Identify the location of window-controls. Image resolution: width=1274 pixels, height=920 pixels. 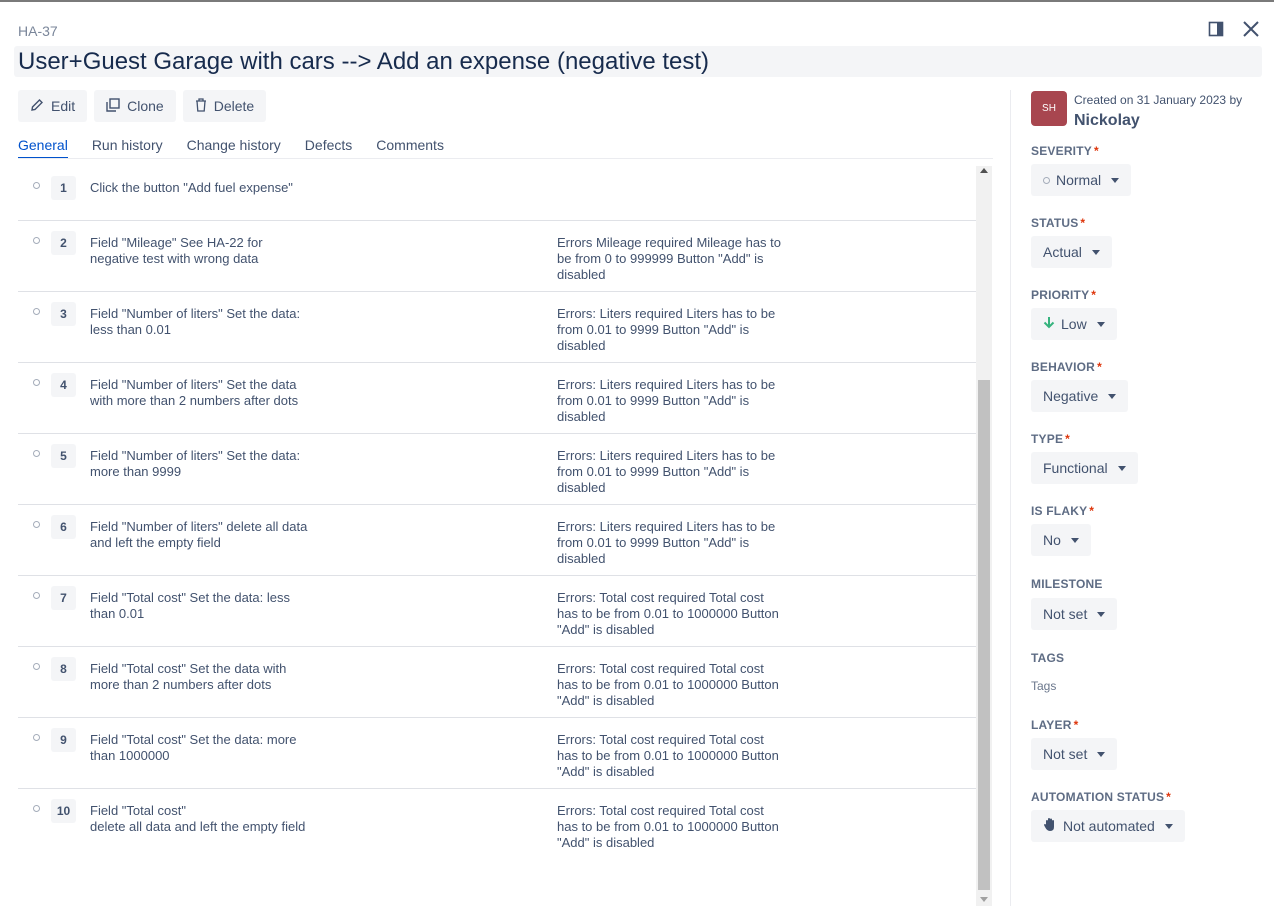
(1234, 31).